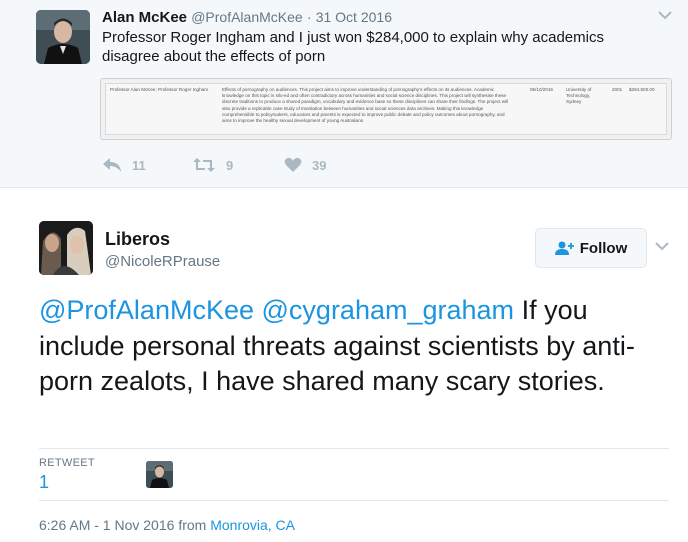 Image resolution: width=688 pixels, height=542 pixels. I want to click on follow-button: Follow, so click(591, 248).